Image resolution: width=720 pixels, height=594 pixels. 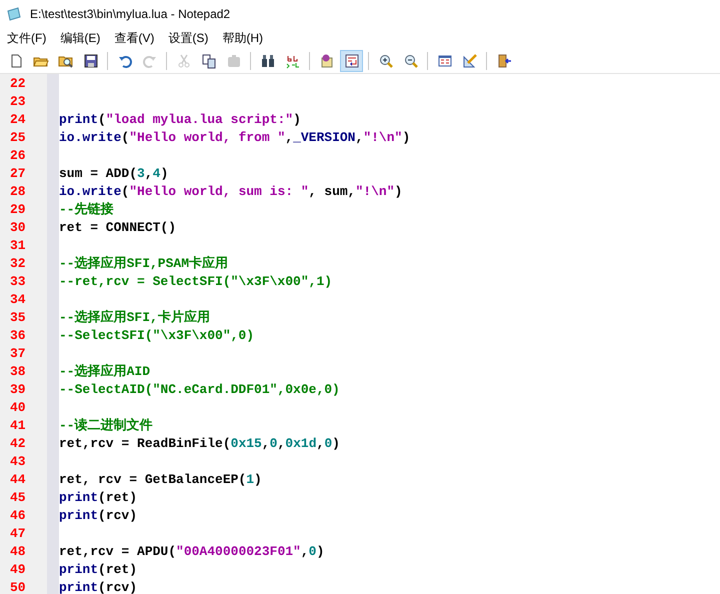 I want to click on line-number: 37, so click(x=18, y=354).